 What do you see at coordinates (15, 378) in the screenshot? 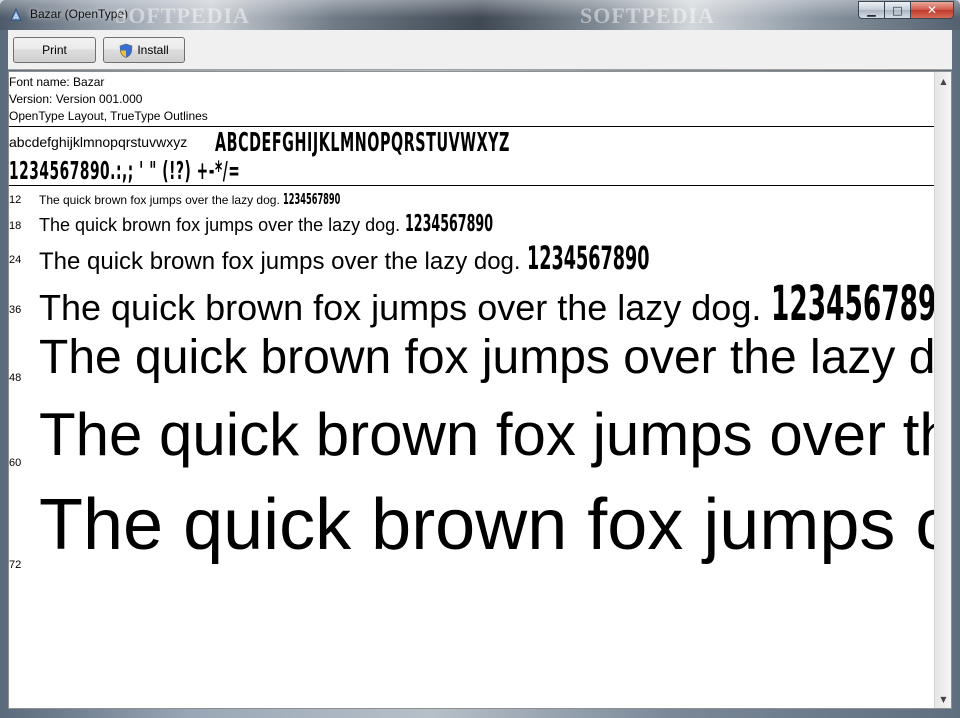
I see `size-label: 48` at bounding box center [15, 378].